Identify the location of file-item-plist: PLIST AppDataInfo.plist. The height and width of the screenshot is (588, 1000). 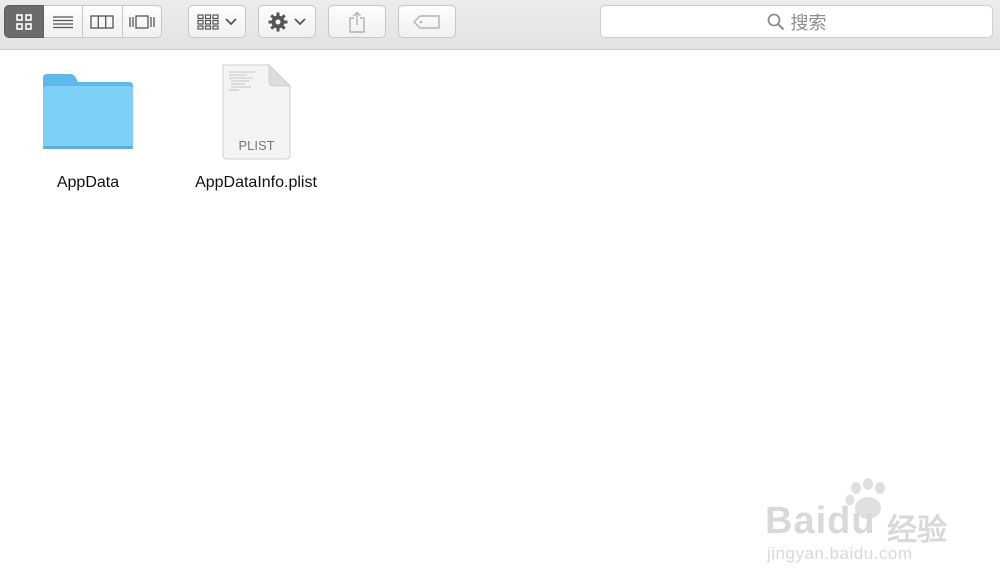
(256, 130).